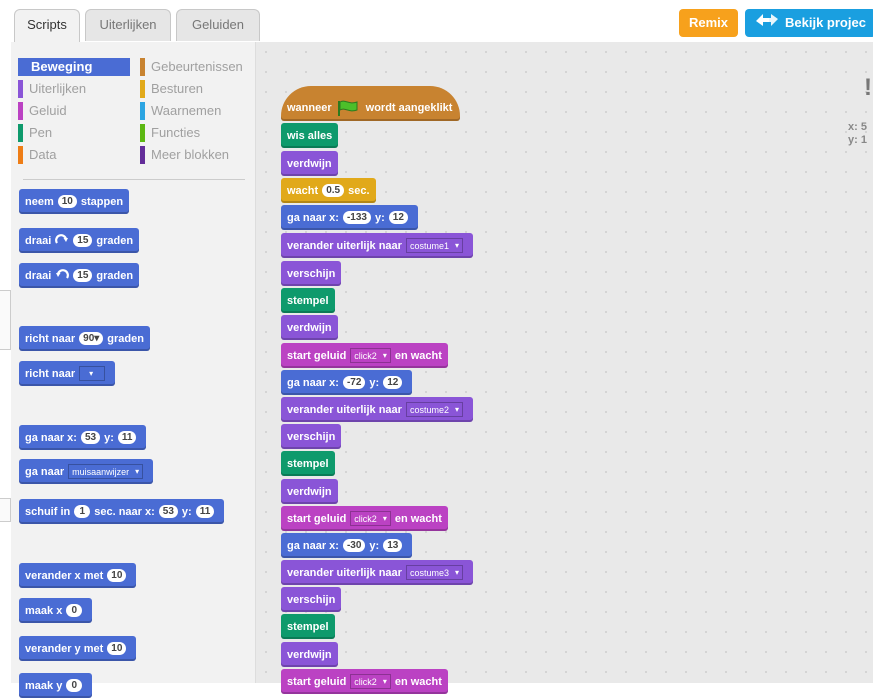 Image resolution: width=873 pixels, height=698 pixels. Describe the element at coordinates (310, 135) in the screenshot. I see `block-clear: wis alles` at that location.